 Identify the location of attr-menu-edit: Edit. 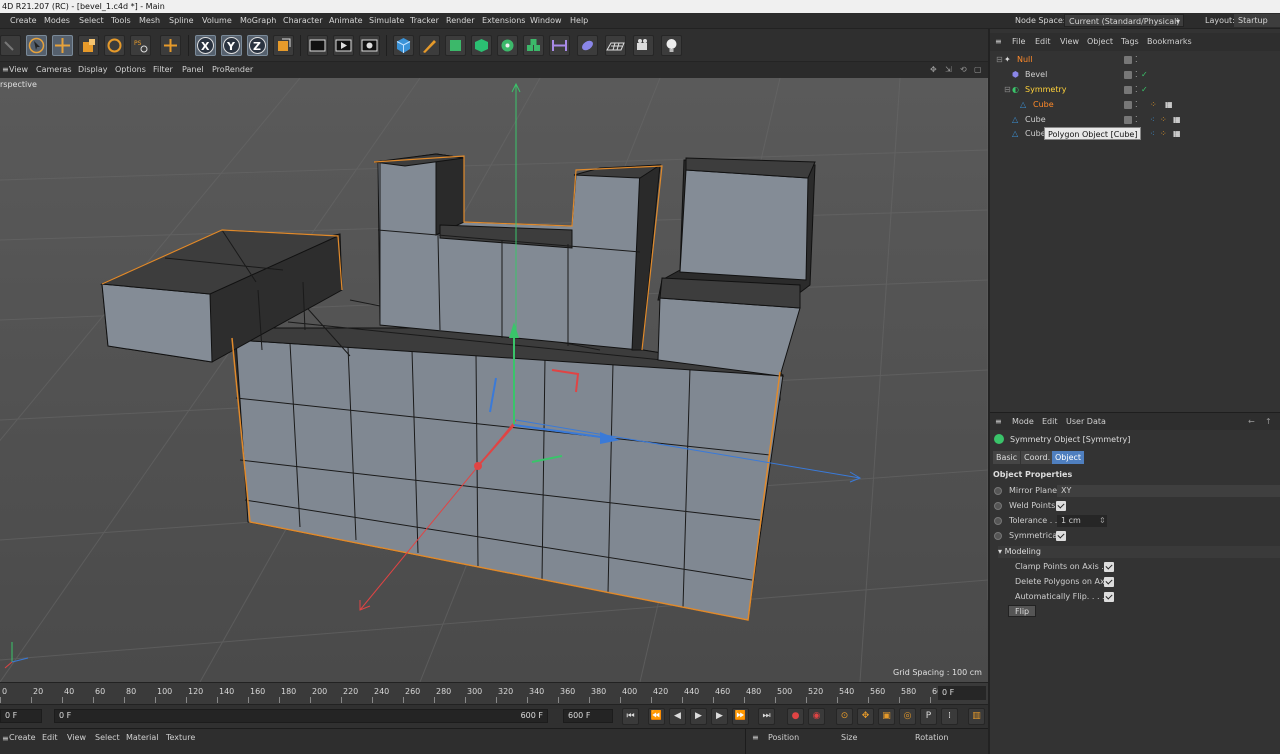
(1050, 422).